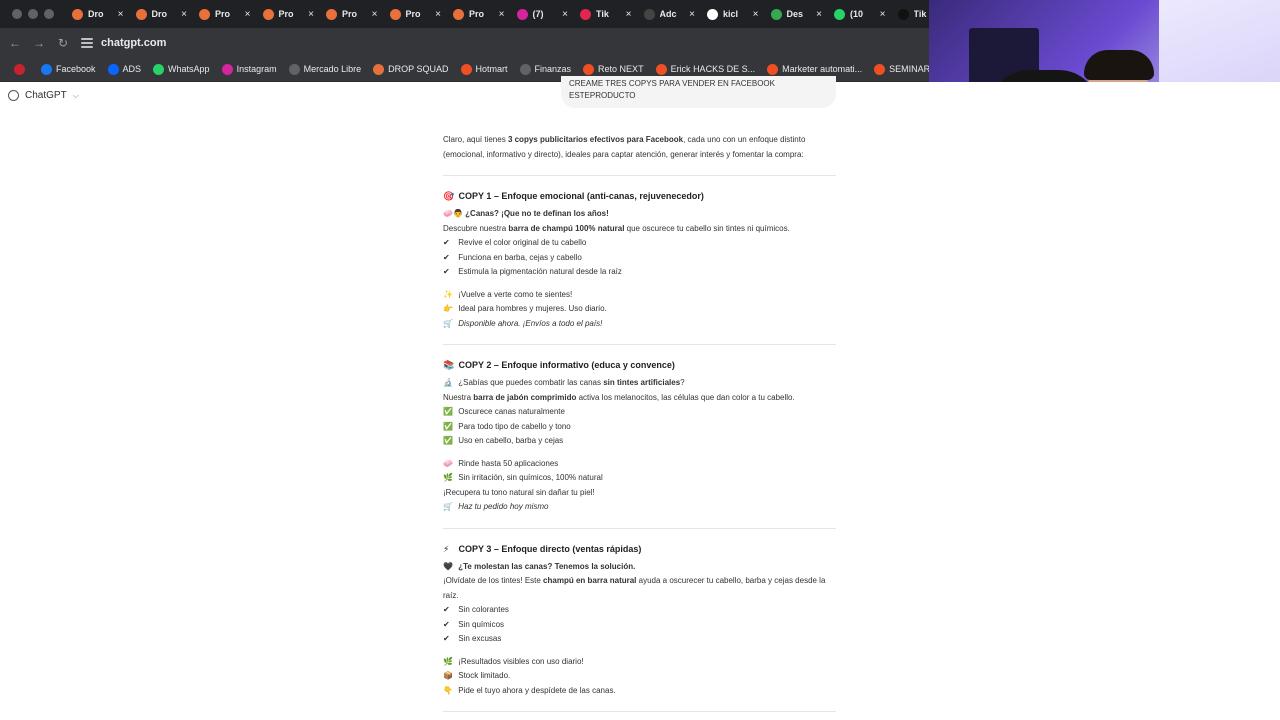 The width and height of the screenshot is (1280, 720). Describe the element at coordinates (448, 440) in the screenshot. I see `checkmark-icon: ✅` at that location.